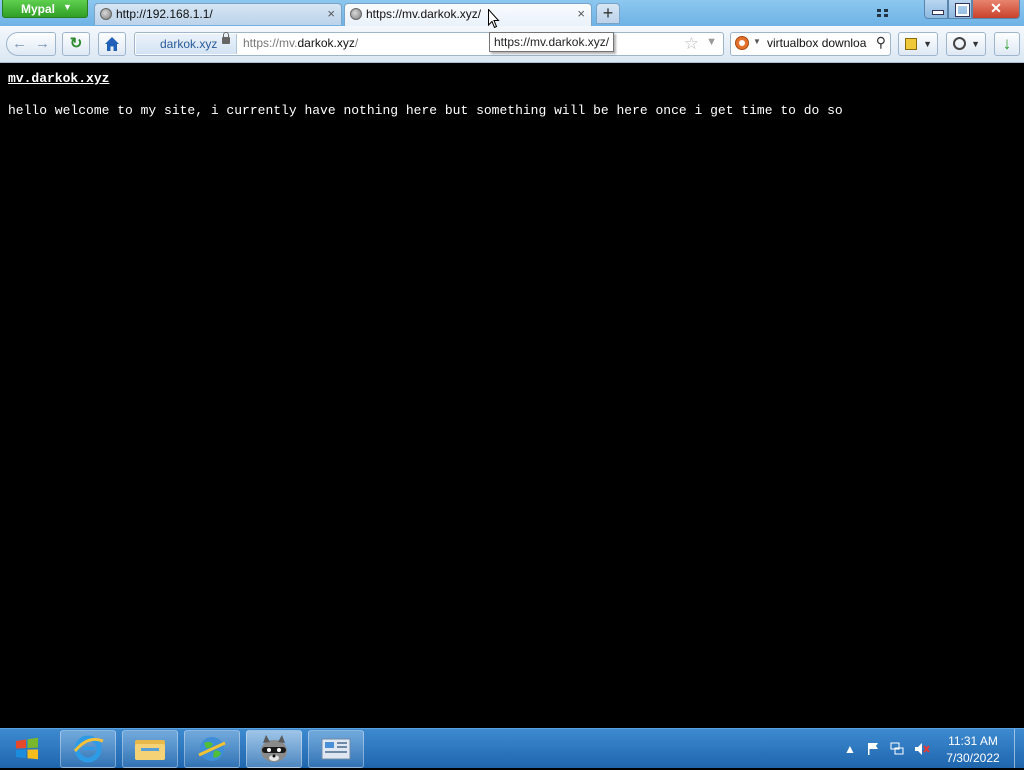  What do you see at coordinates (819, 43) in the screenshot?
I see `search-input: virtualbox downloa` at bounding box center [819, 43].